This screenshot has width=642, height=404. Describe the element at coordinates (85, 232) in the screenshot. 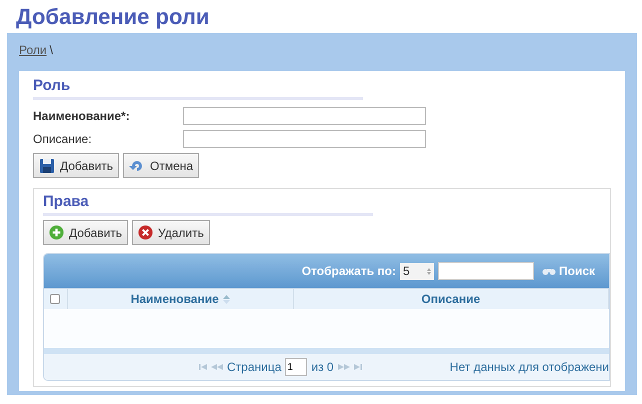

I see `add-button: Добавить` at that location.